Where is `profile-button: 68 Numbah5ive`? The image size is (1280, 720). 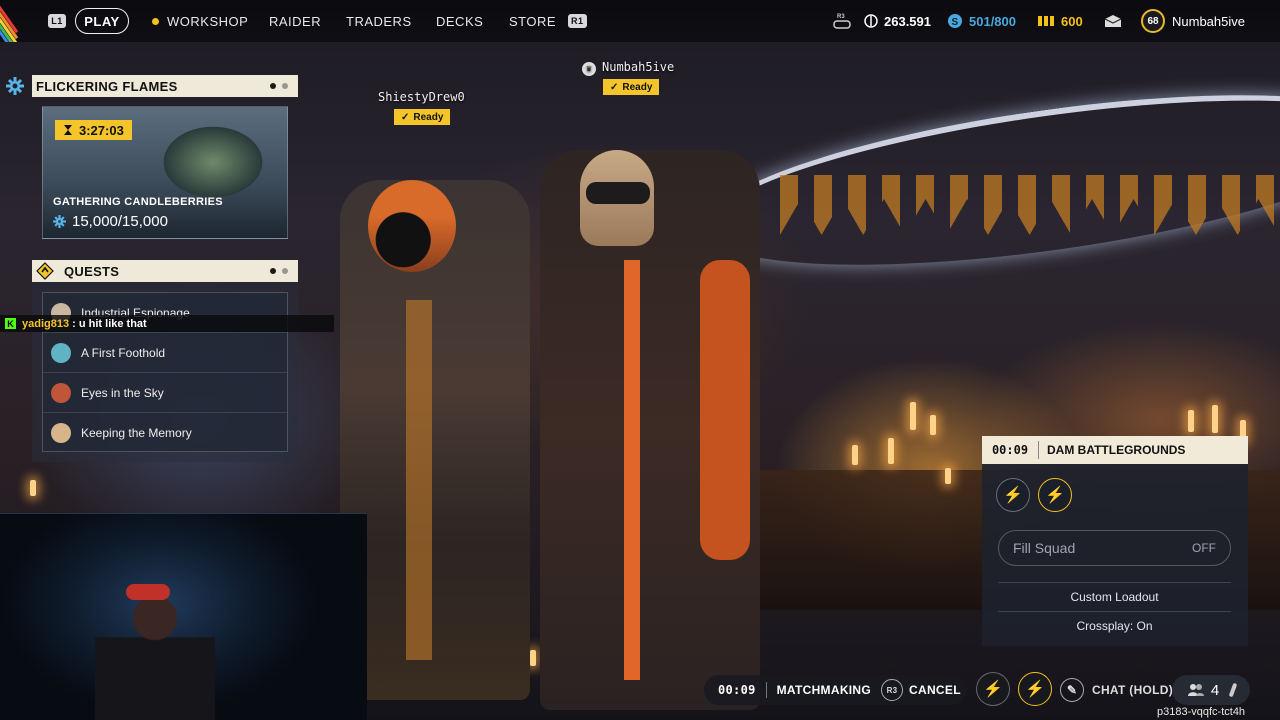 profile-button: 68 Numbah5ive is located at coordinates (1193, 21).